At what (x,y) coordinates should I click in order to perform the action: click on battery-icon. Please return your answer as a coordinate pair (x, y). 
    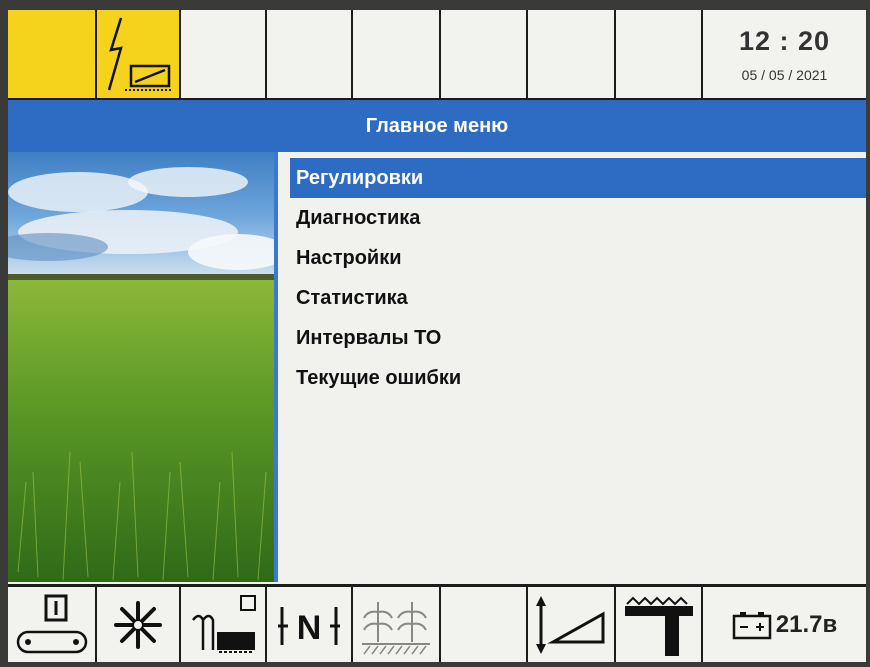
    Looking at the image, I should click on (752, 625).